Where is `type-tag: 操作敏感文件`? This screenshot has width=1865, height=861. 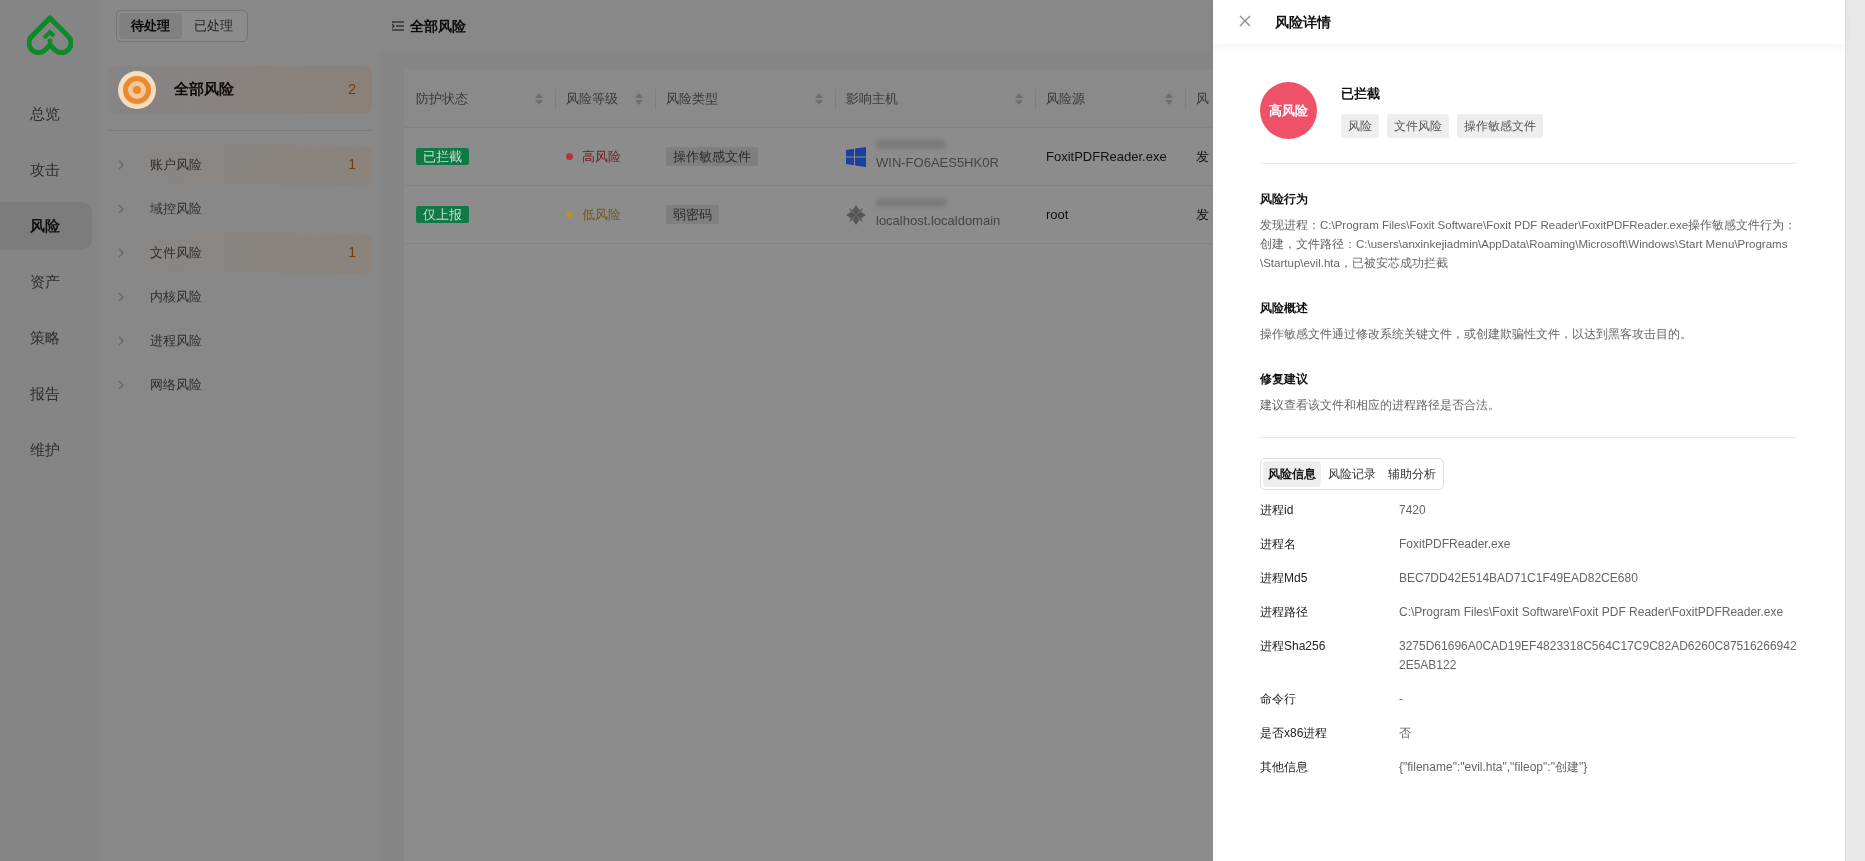 type-tag: 操作敏感文件 is located at coordinates (712, 156).